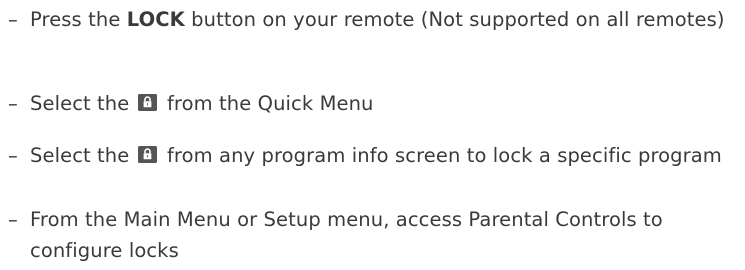 This screenshot has width=745, height=270. What do you see at coordinates (381, 103) in the screenshot?
I see `list-item-text: Select the from the Quick Menu` at bounding box center [381, 103].